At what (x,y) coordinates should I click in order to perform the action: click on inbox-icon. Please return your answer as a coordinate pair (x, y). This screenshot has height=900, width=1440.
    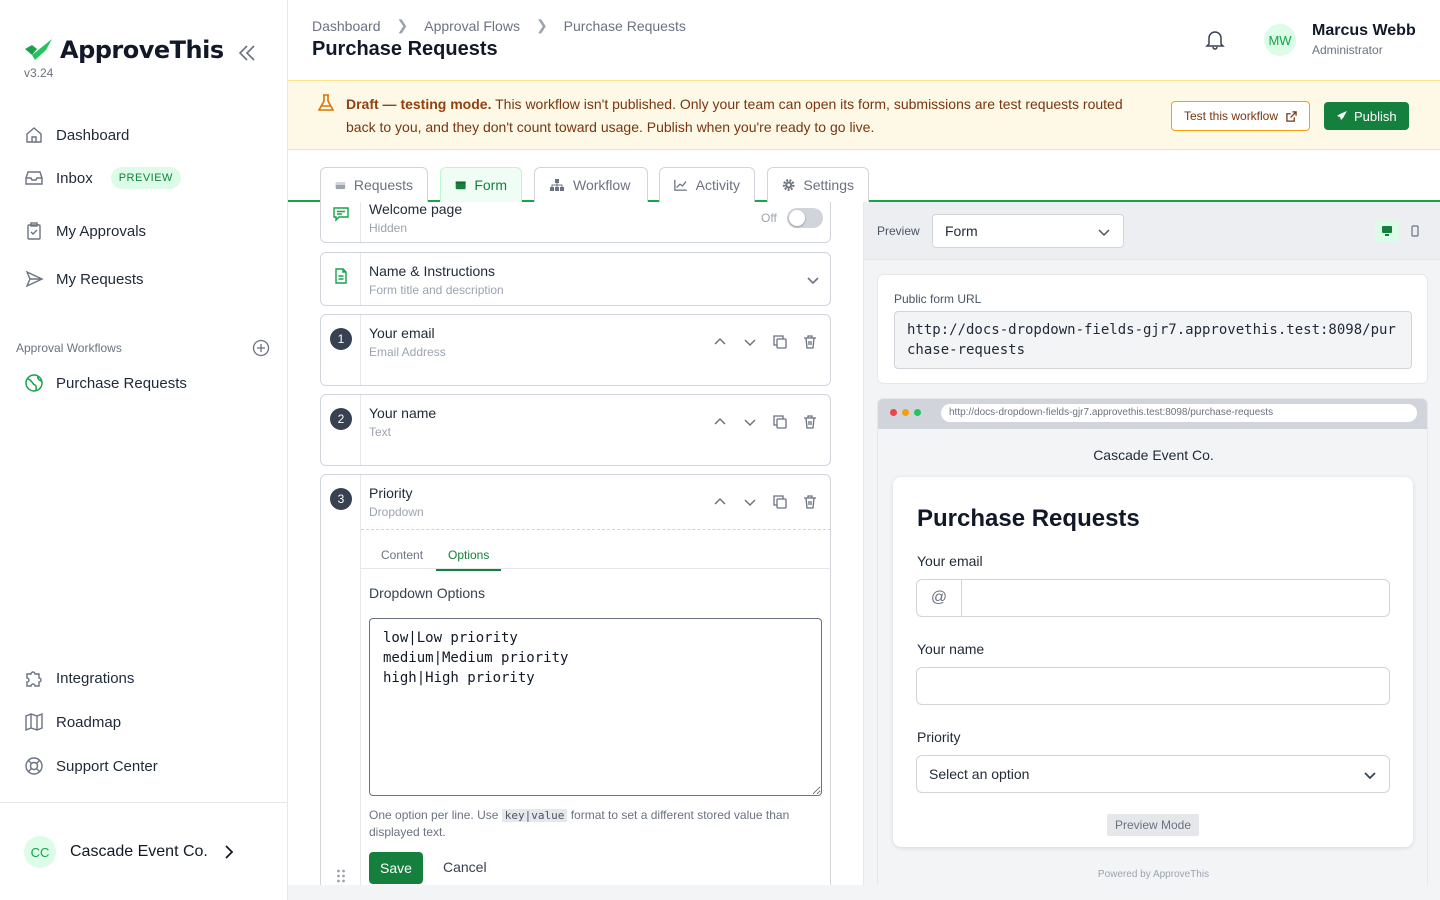
    Looking at the image, I should click on (34, 178).